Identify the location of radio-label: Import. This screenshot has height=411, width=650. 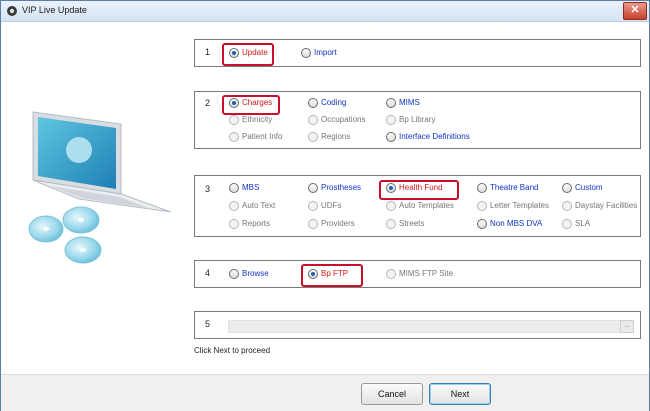
(325, 52).